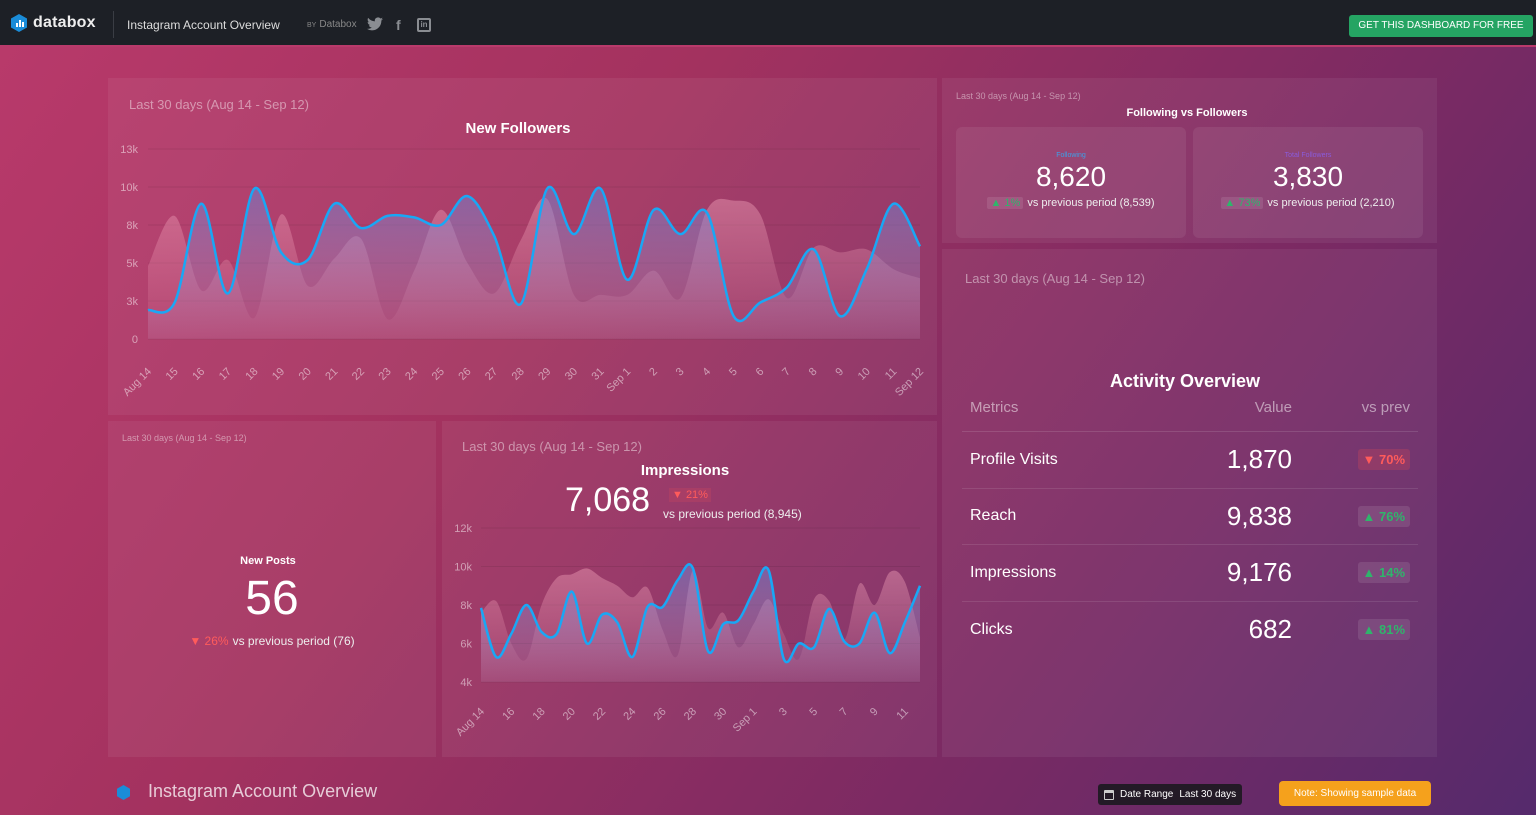  What do you see at coordinates (690, 714) in the screenshot?
I see `x-tick-label: 28` at bounding box center [690, 714].